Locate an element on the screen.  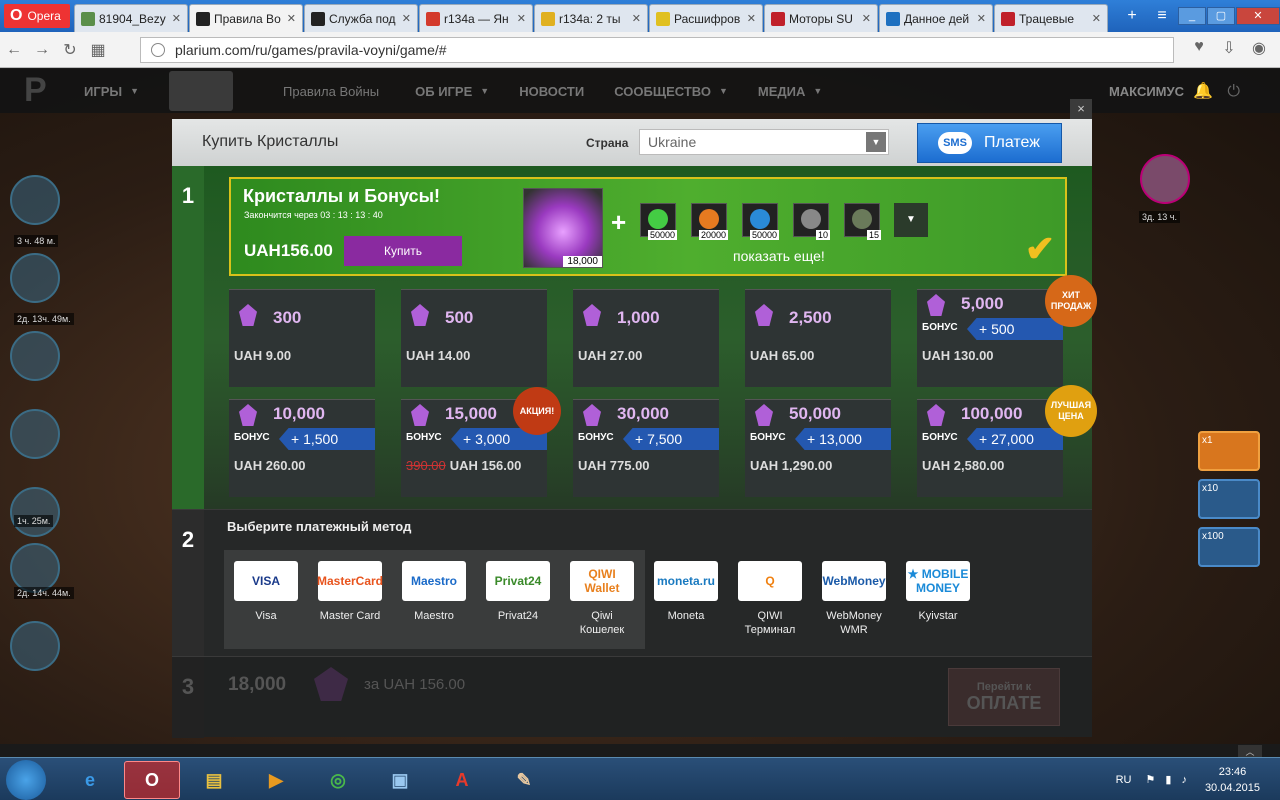
plarium-logo-icon: P is located at coordinates (54, 91).